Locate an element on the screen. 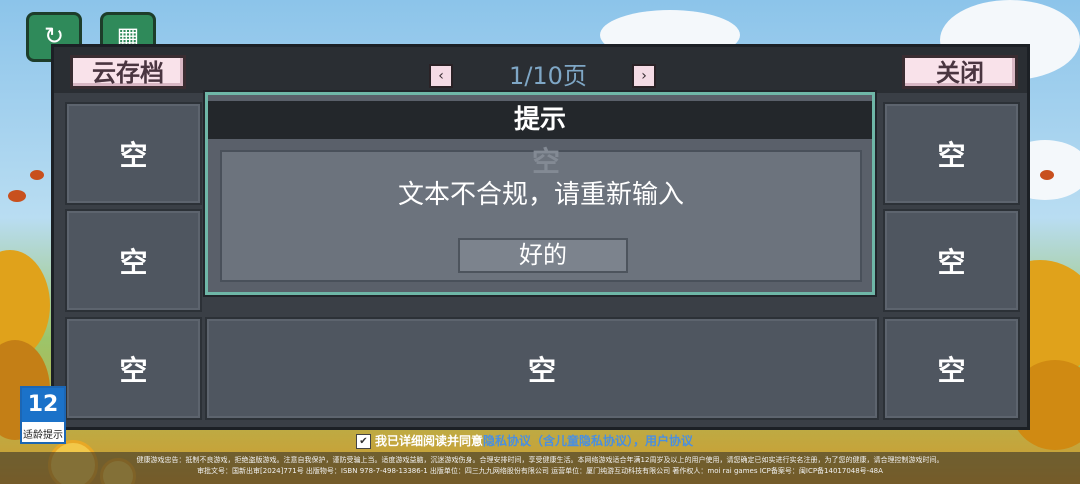 The width and height of the screenshot is (1080, 484). save-slot-r3-center: 空 is located at coordinates (542, 368).